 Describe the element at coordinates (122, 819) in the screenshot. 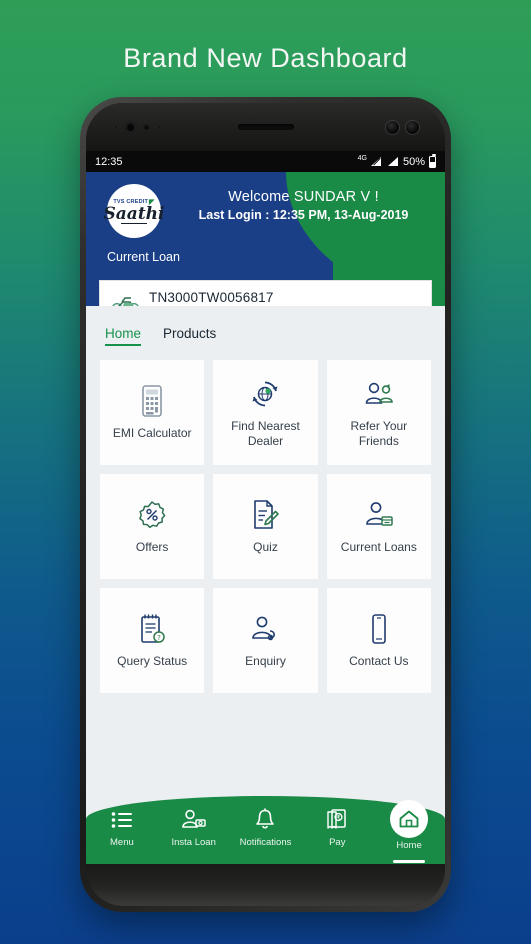

I see `list-menu-icon` at that location.